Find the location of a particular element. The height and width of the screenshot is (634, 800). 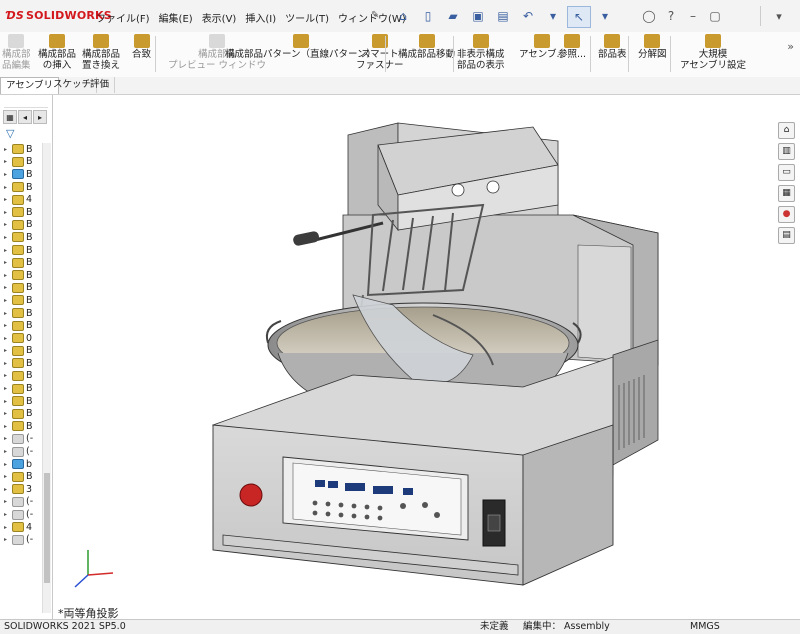

select-icon: ↖ is located at coordinates (579, 17).